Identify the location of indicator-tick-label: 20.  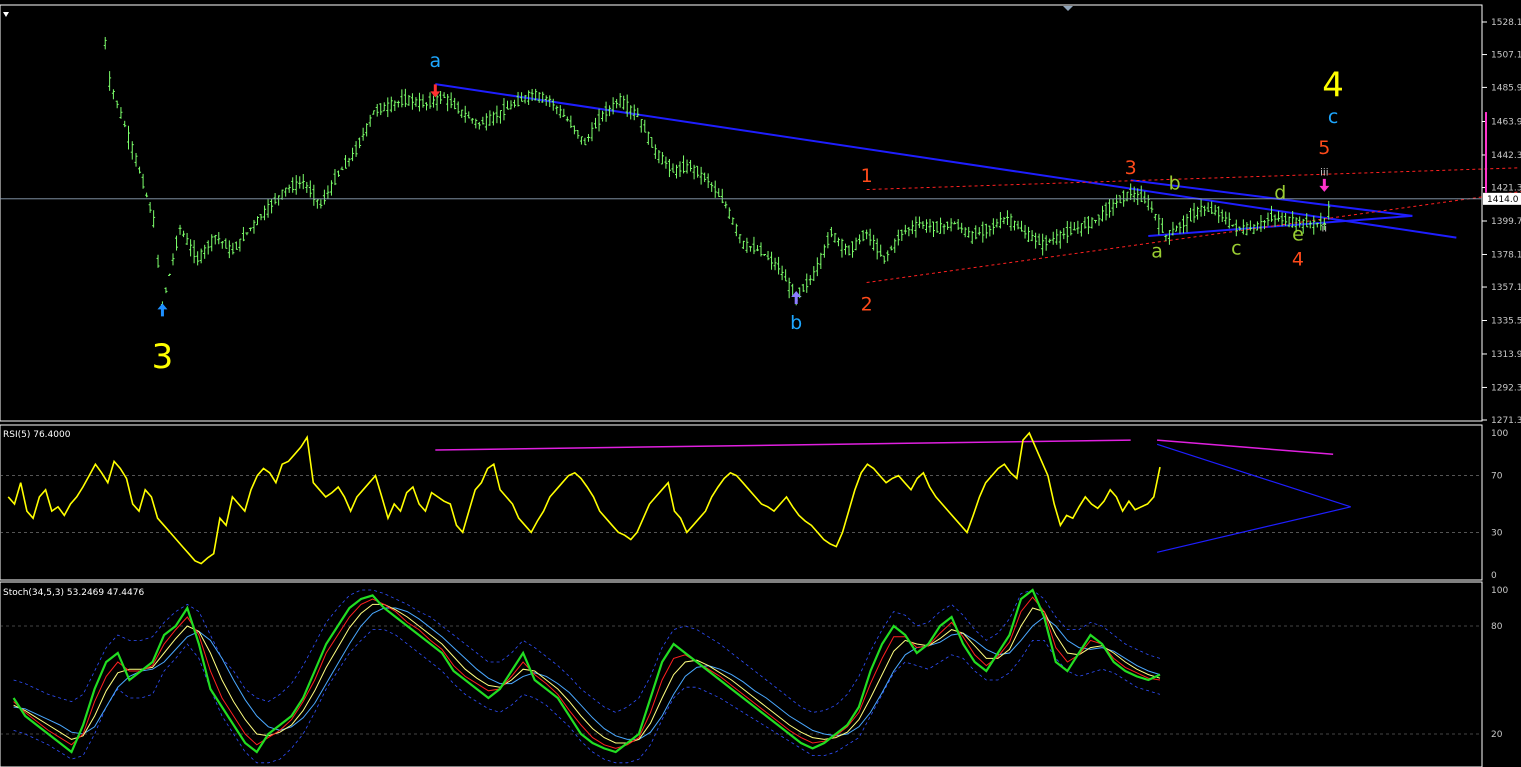
(1497, 735).